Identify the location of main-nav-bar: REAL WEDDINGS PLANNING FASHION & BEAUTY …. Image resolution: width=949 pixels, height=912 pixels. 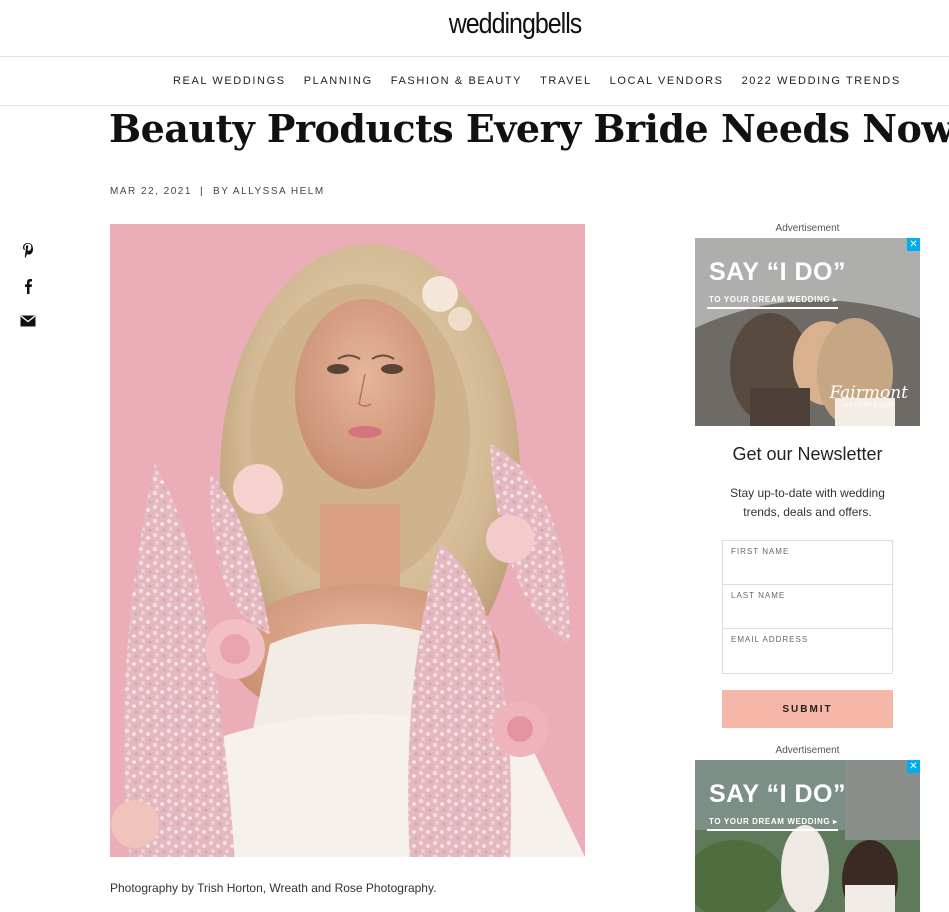
(474, 81).